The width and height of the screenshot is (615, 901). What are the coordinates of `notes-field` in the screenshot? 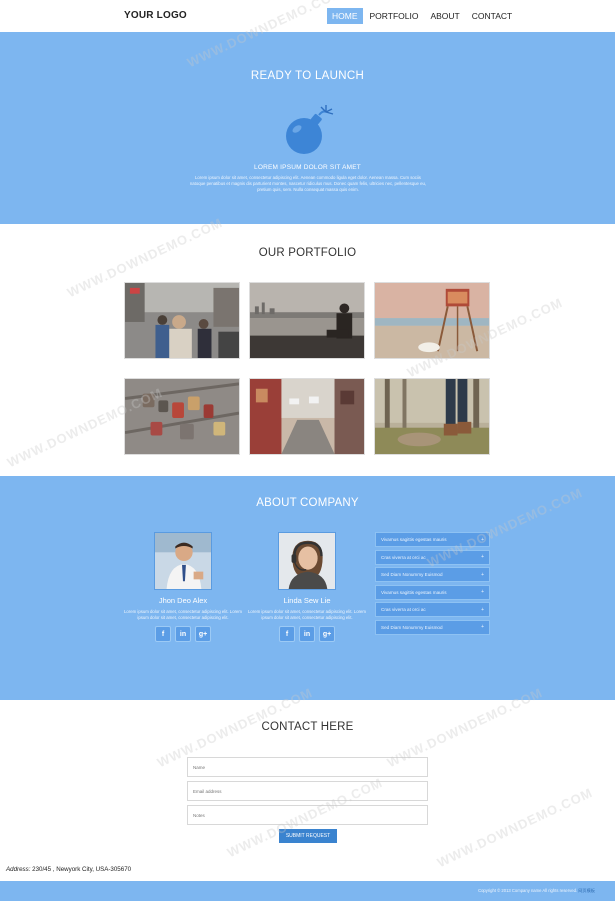 It's located at (307, 815).